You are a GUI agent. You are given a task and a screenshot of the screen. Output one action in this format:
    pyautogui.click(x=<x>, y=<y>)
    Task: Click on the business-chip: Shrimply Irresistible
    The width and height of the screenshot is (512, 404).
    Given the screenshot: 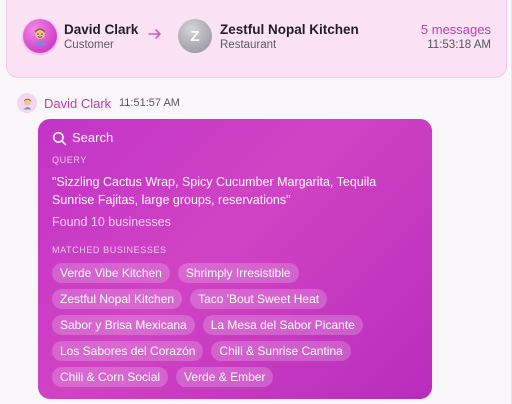 What is the action you would take?
    pyautogui.click(x=238, y=273)
    